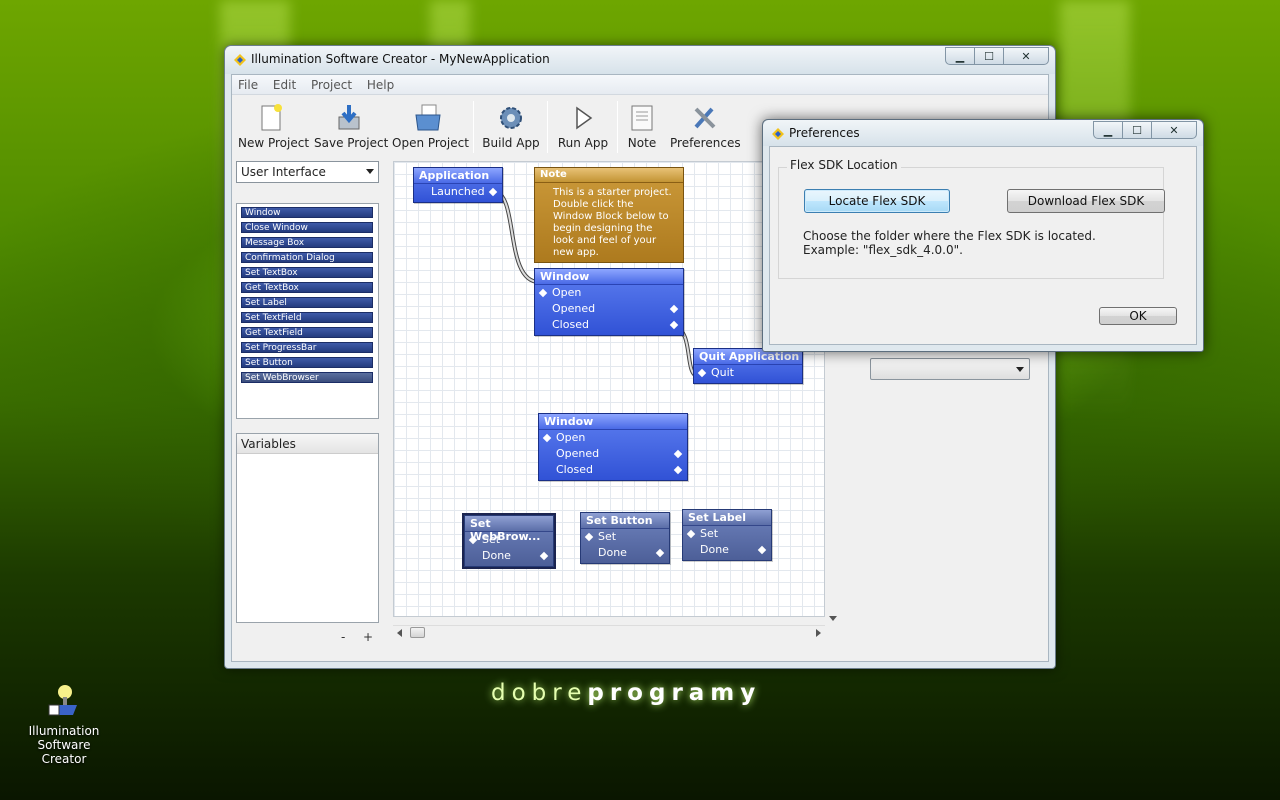 This screenshot has height=800, width=1280. I want to click on block-title: Set Button, so click(625, 521).